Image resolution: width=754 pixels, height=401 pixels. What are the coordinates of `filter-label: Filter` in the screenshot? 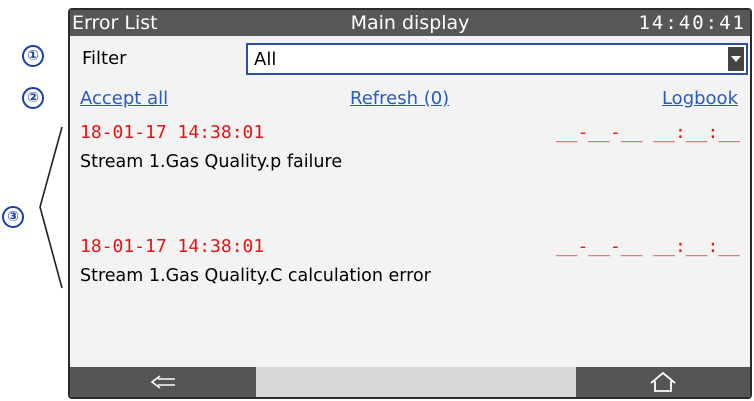 It's located at (104, 58).